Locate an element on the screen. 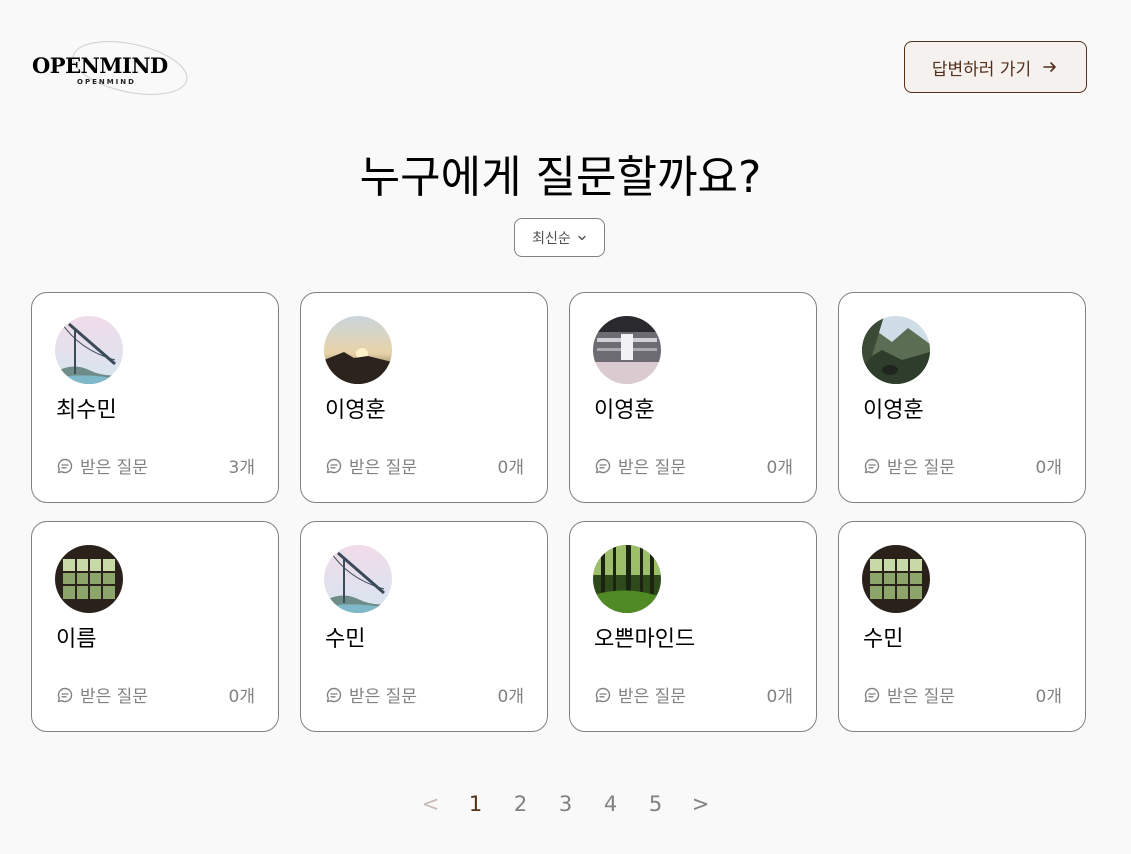 This screenshot has width=1131, height=854. go-answer-label: 답변하러 가기 is located at coordinates (981, 69).